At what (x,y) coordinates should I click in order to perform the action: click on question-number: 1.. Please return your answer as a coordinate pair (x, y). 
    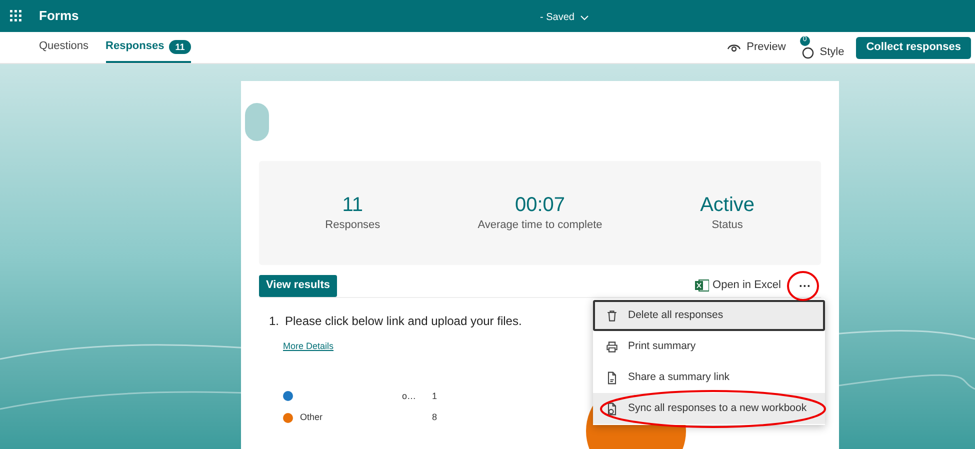
    Looking at the image, I should click on (274, 321).